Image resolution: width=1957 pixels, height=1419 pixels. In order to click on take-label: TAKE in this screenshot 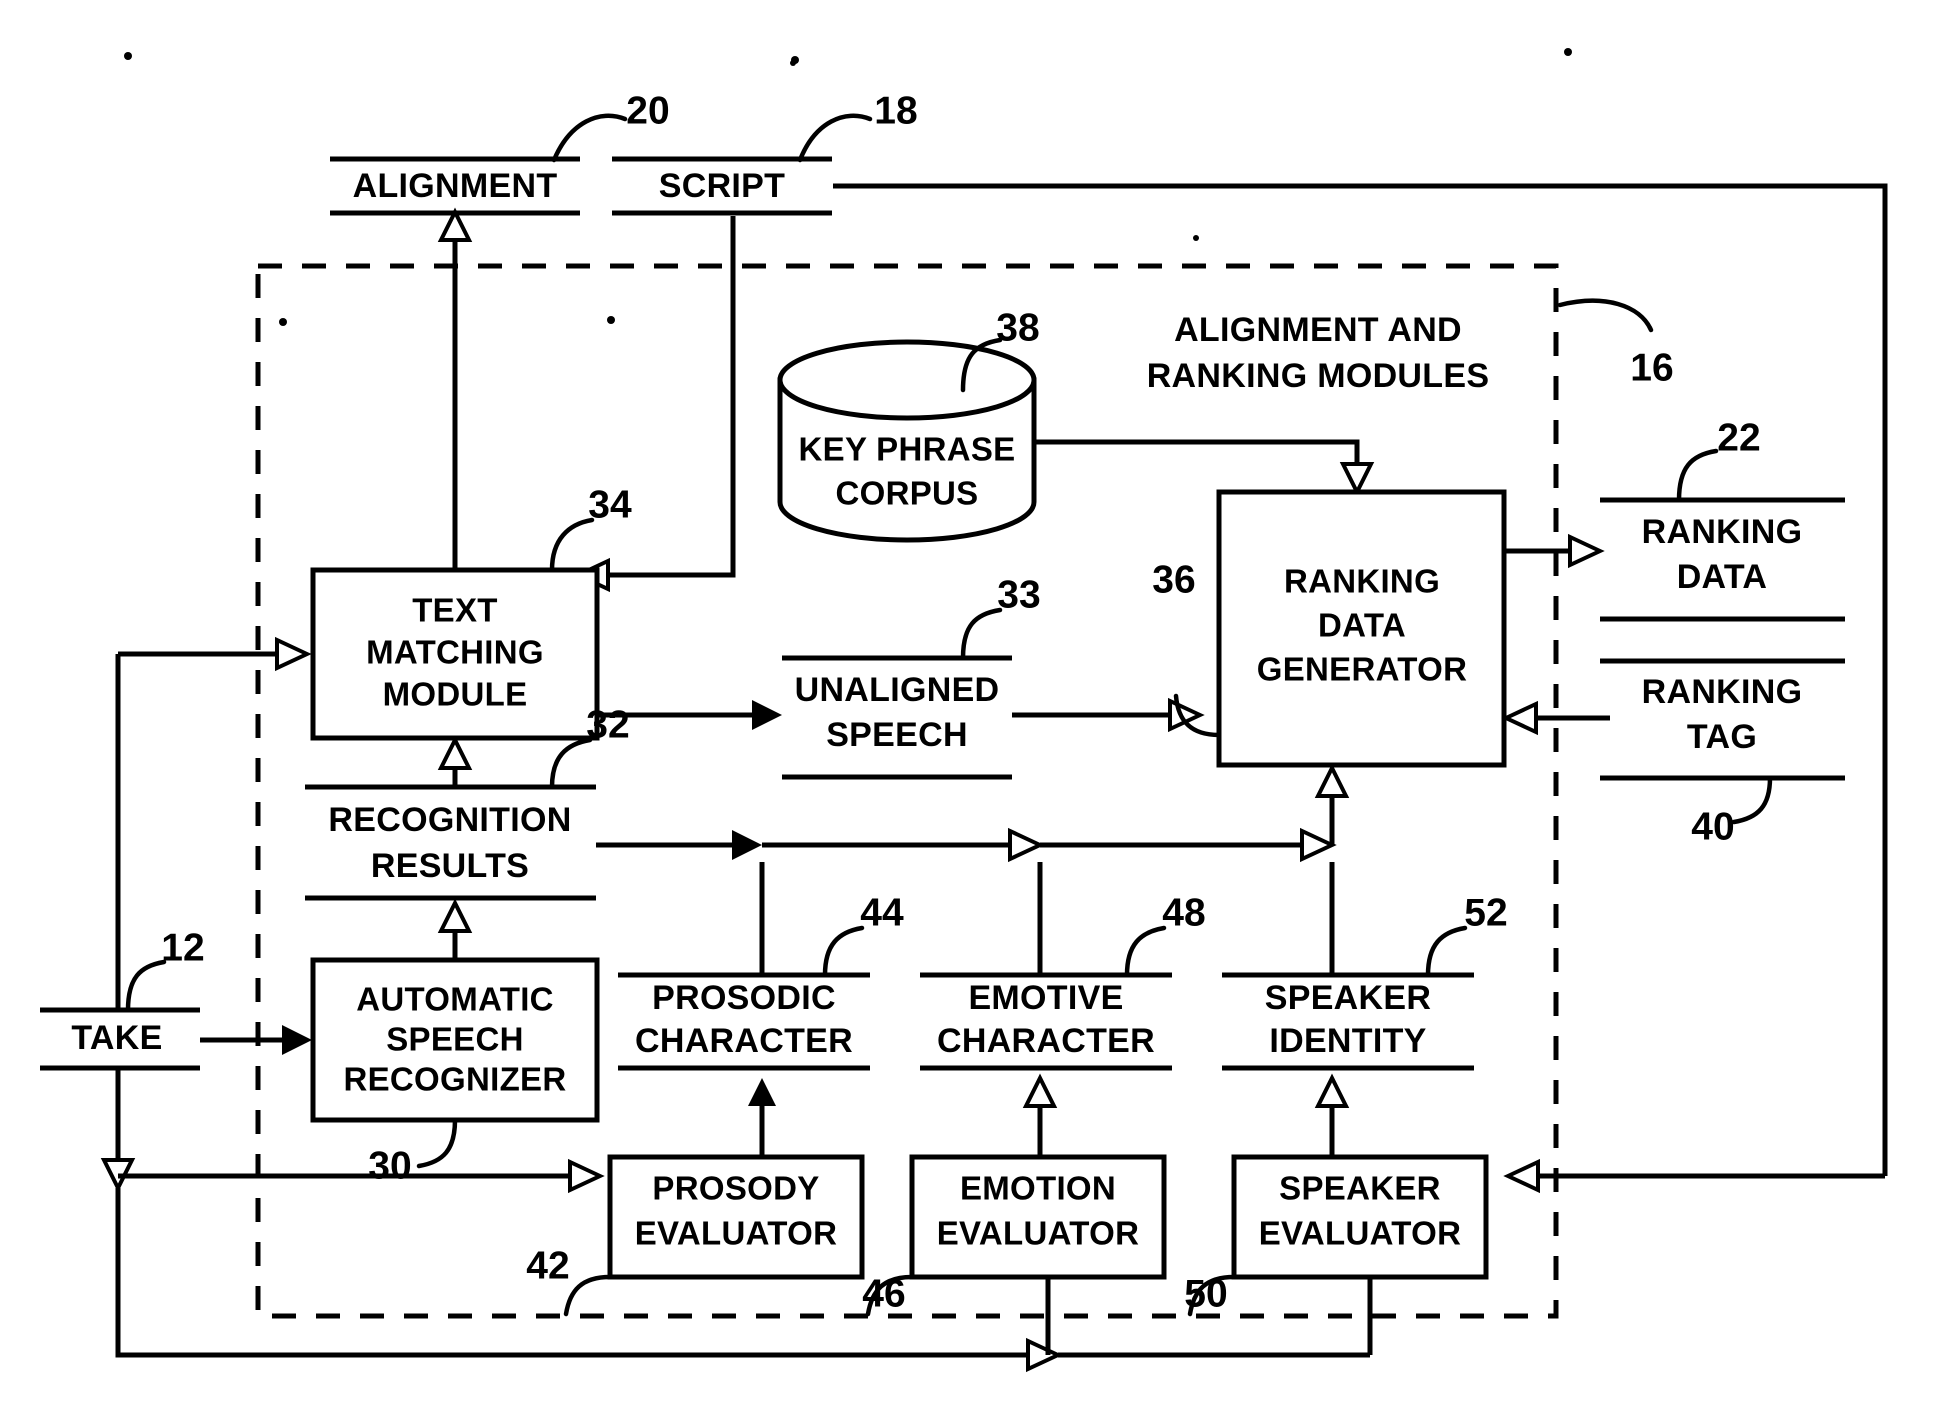, I will do `click(116, 1038)`.